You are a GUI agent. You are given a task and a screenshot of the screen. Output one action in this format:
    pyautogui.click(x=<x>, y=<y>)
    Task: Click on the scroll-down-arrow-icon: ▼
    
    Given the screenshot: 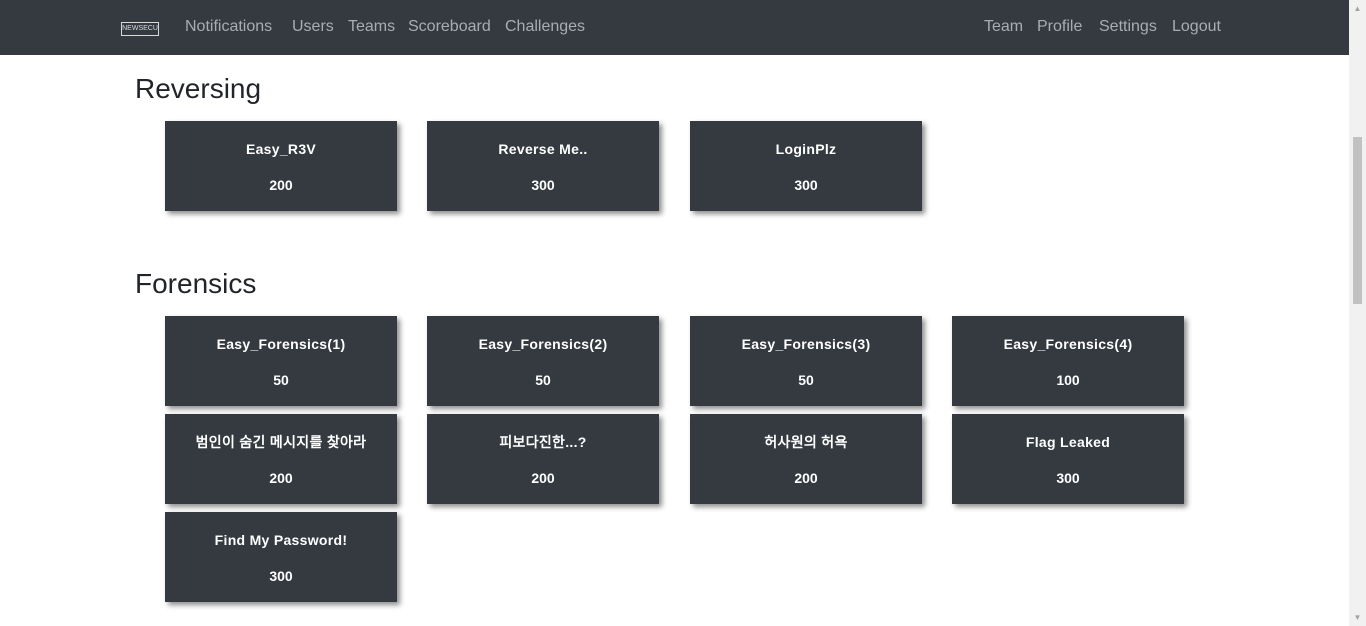 What is the action you would take?
    pyautogui.click(x=1357, y=617)
    